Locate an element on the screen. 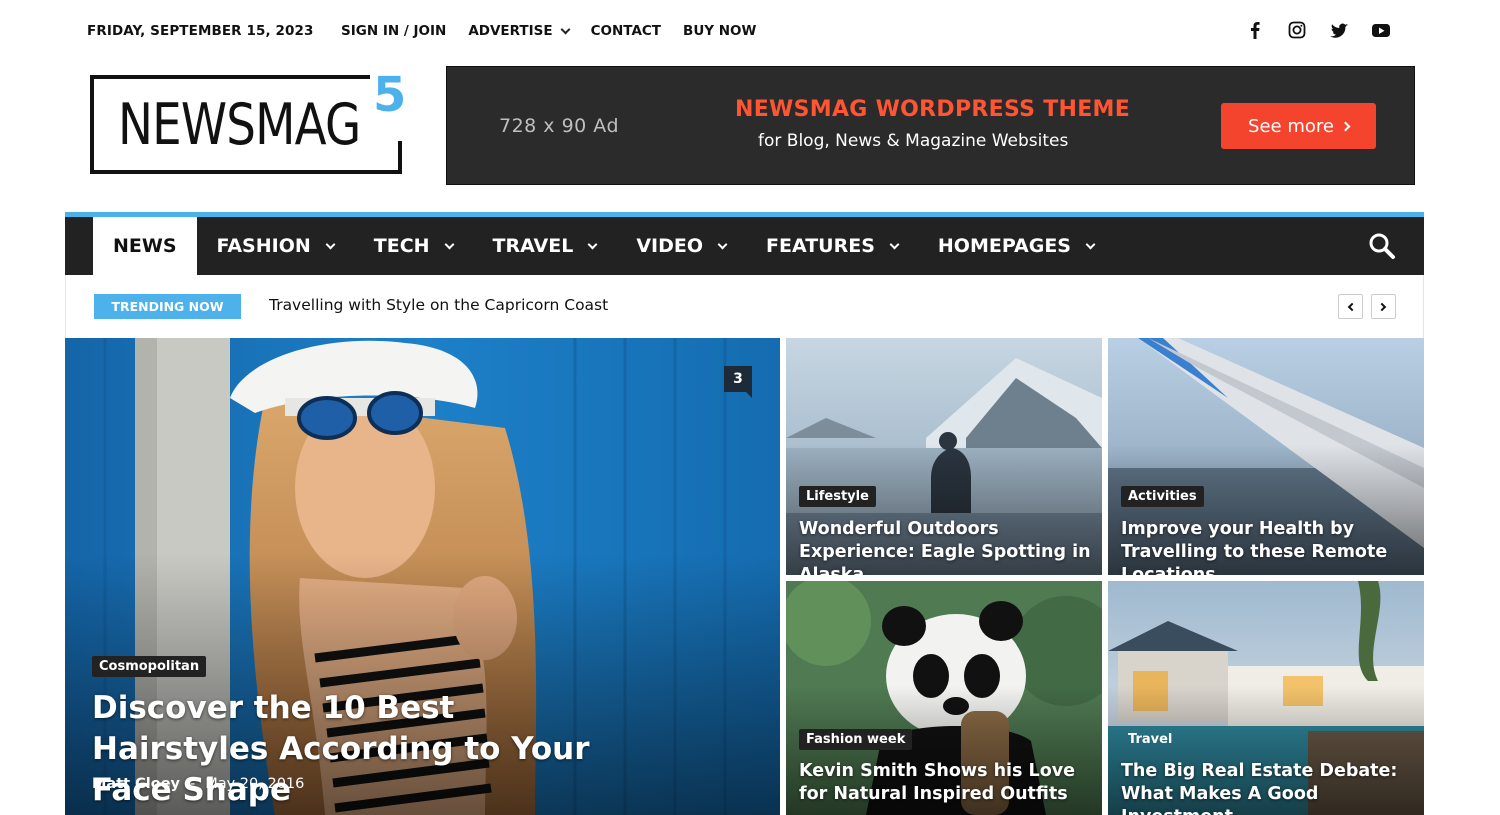 The image size is (1500, 815). tile-category-badge: Lifestyle is located at coordinates (837, 496).